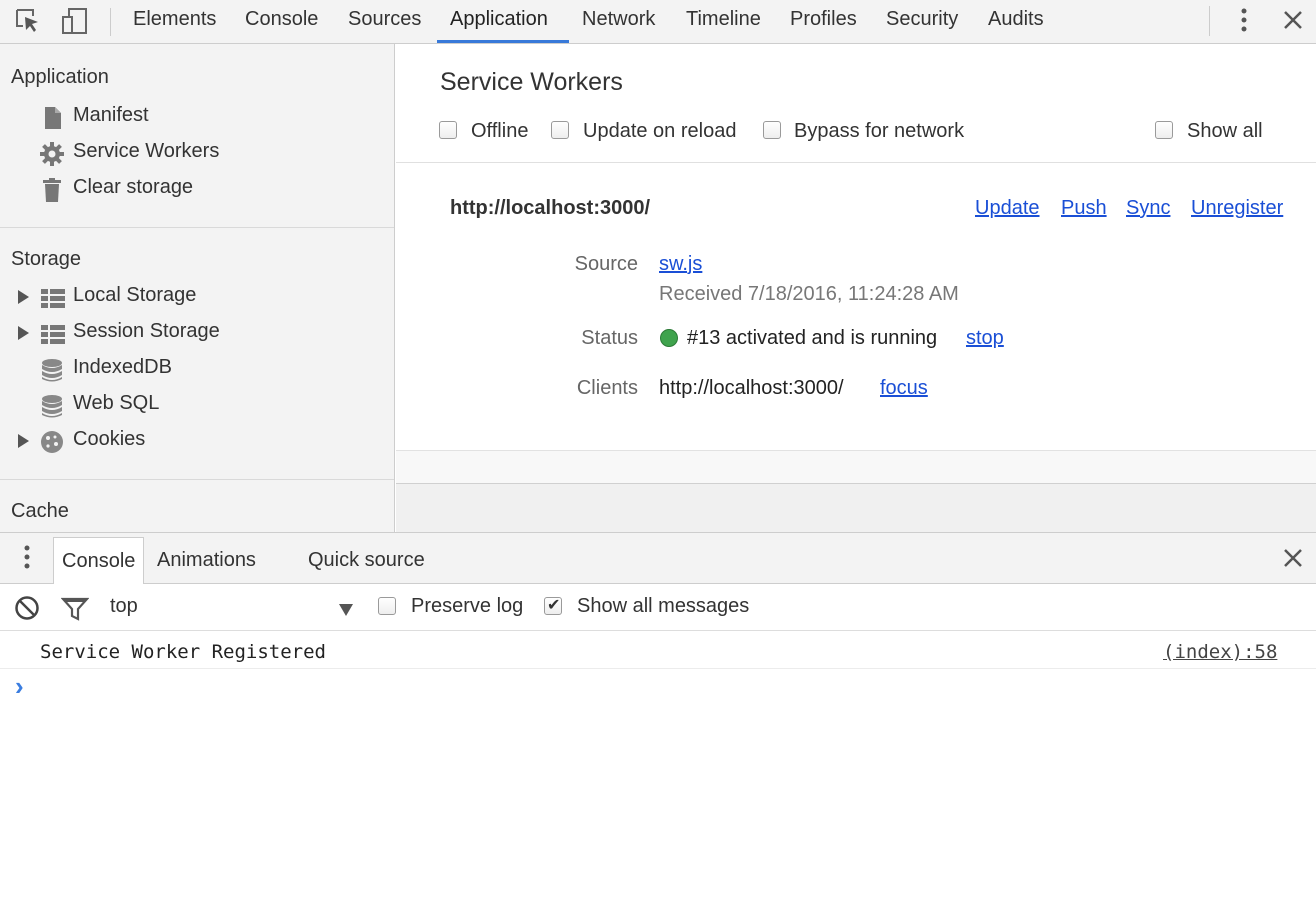 This screenshot has height=922, width=1316. What do you see at coordinates (1225, 131) in the screenshot?
I see `show-all-label: Show all` at bounding box center [1225, 131].